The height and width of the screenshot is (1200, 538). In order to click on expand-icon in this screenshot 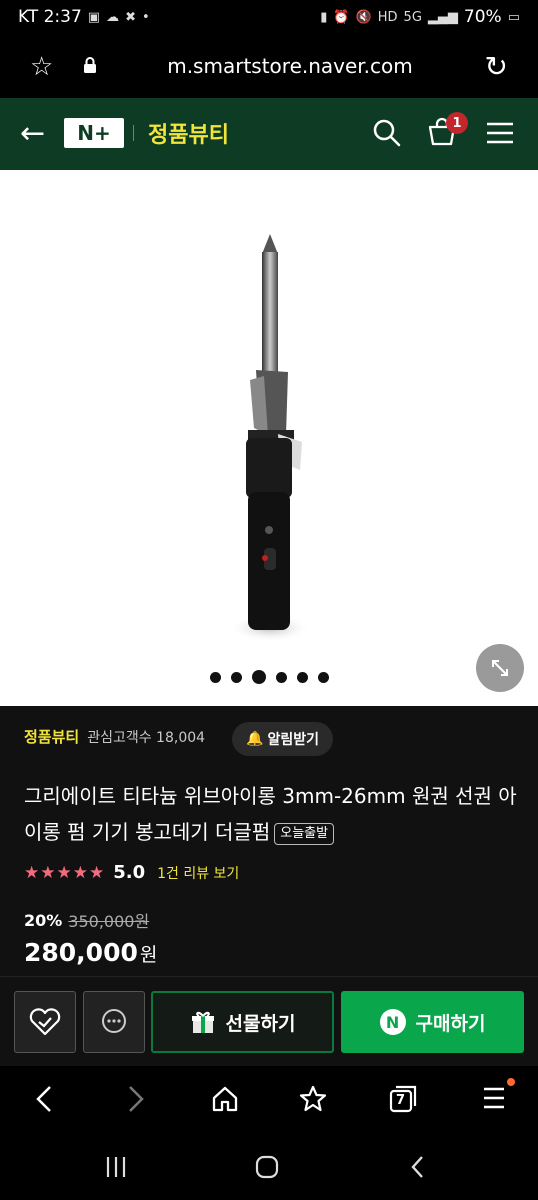, I will do `click(500, 668)`.